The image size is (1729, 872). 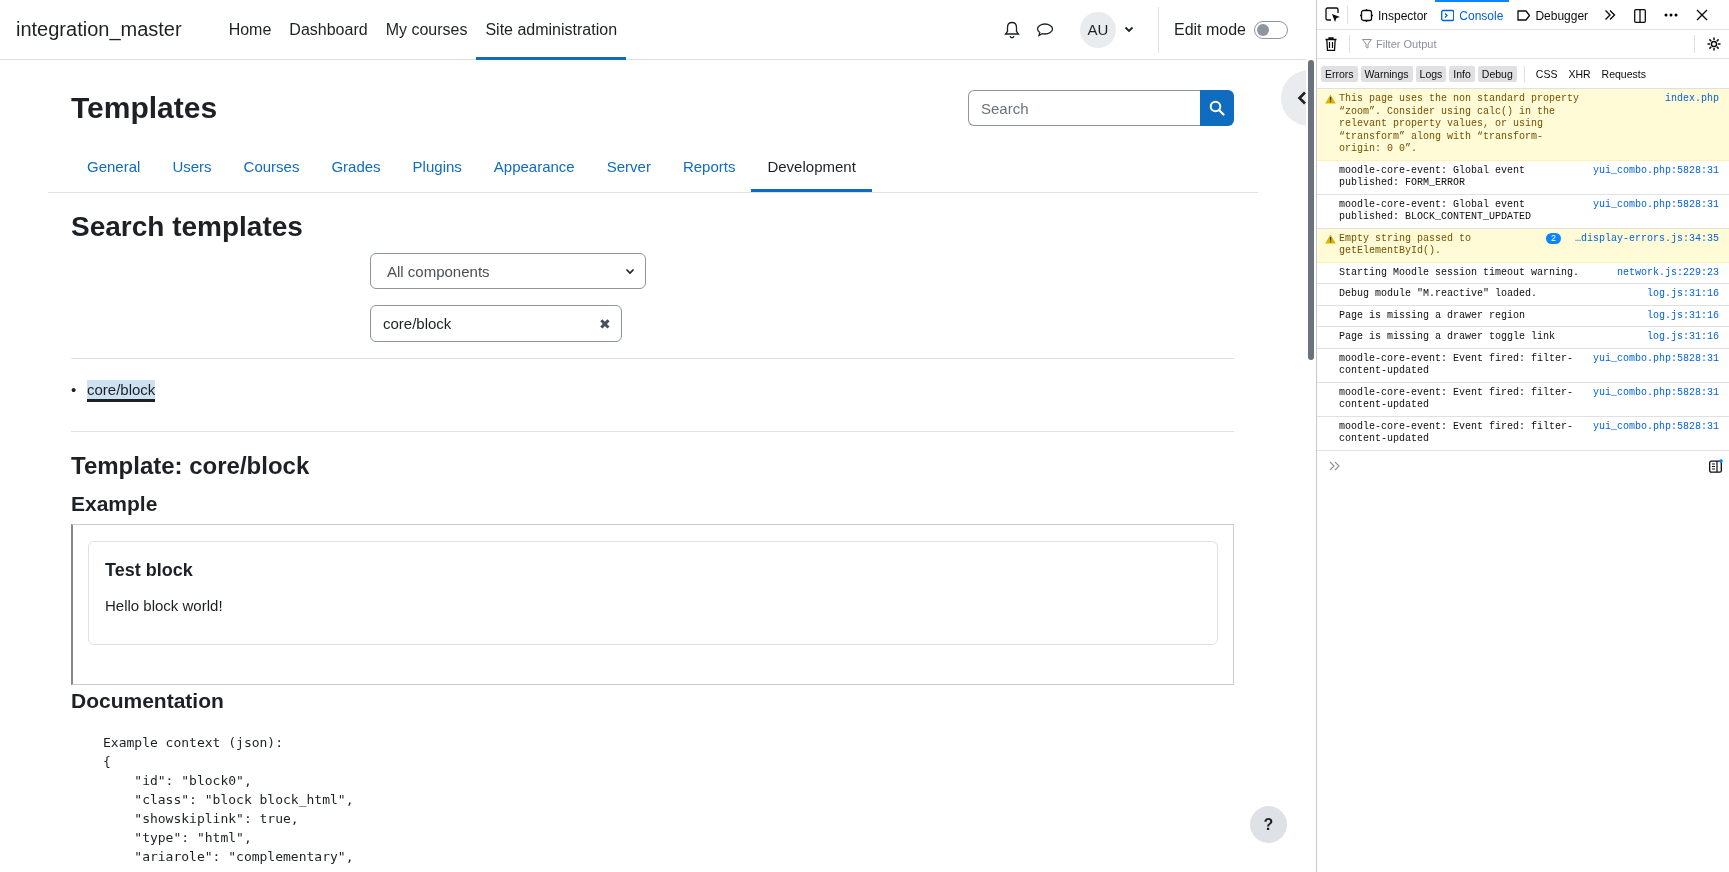 What do you see at coordinates (1610, 14) in the screenshot?
I see `double-chevron-icon` at bounding box center [1610, 14].